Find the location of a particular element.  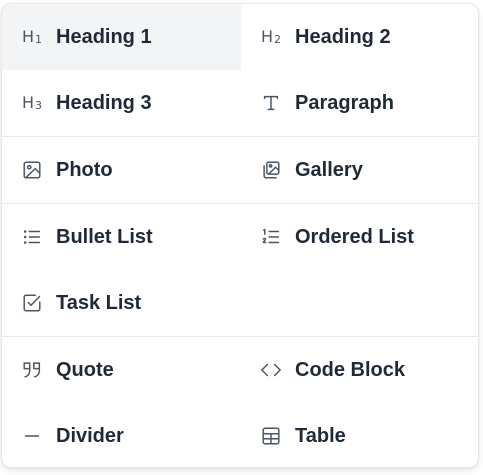

empty-cell is located at coordinates (359, 303).